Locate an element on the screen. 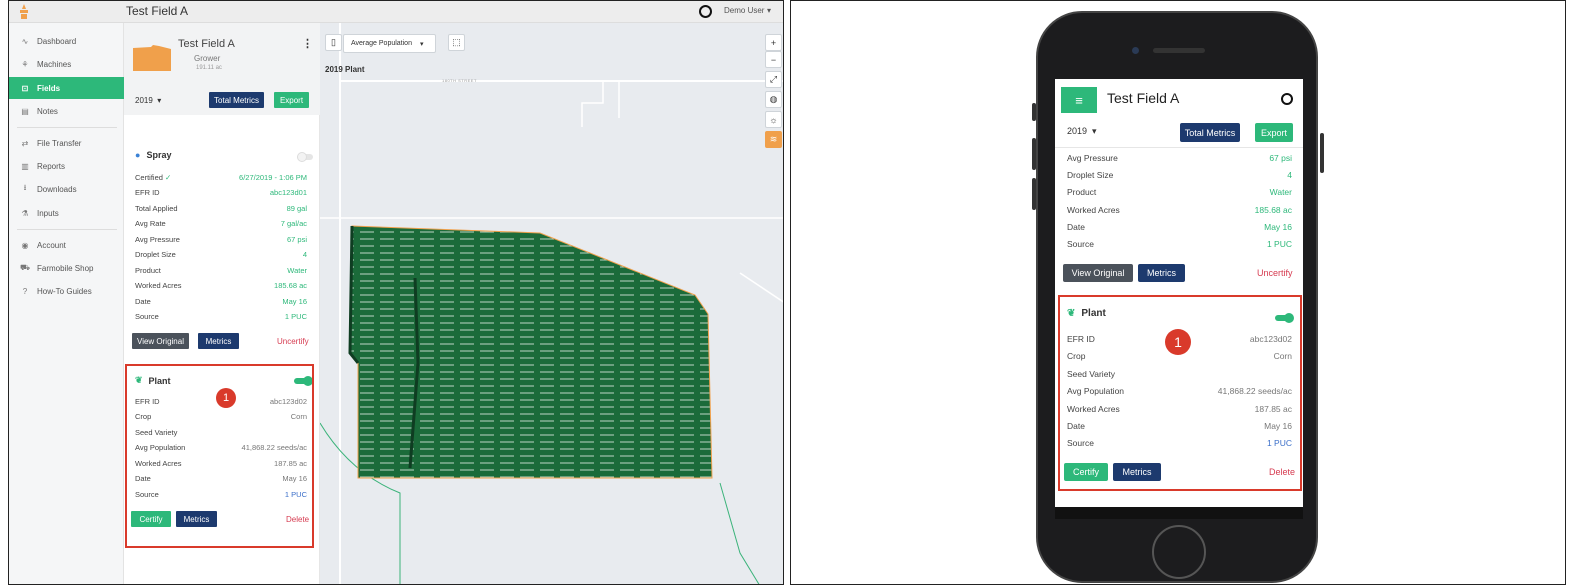 This screenshot has width=1571, height=585. sidebar-item-label: Notes is located at coordinates (47, 111).